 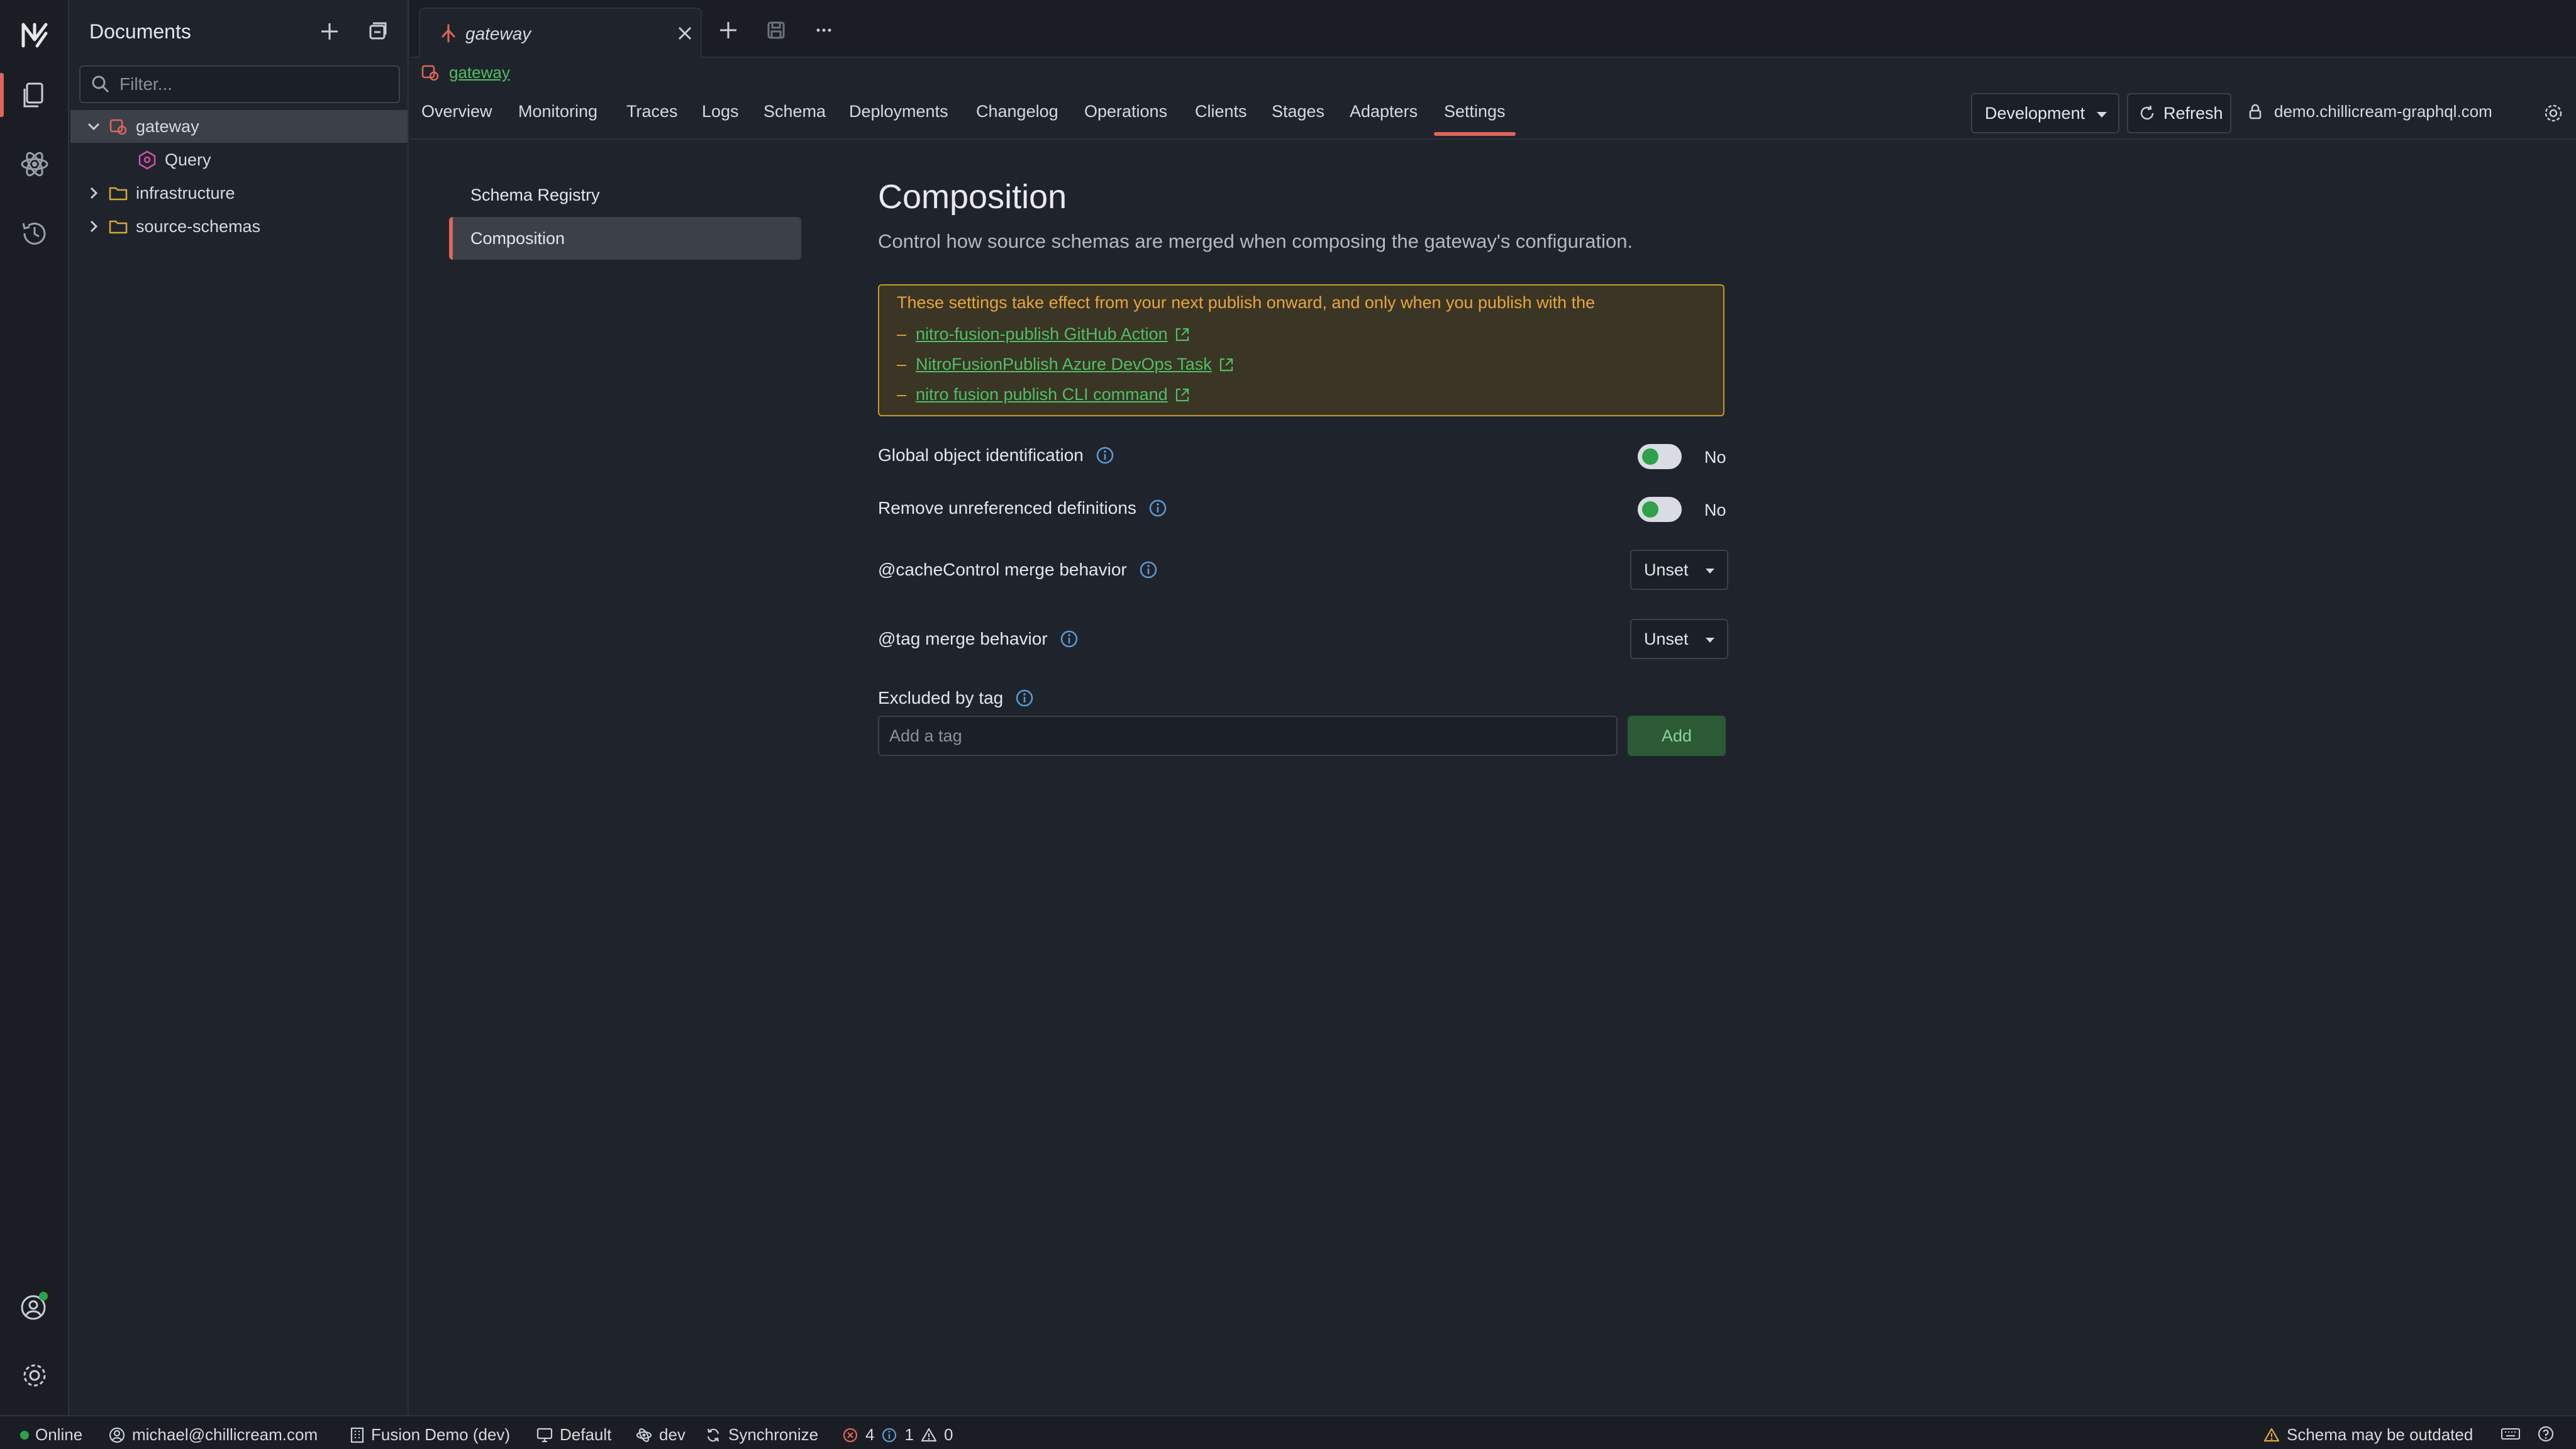 What do you see at coordinates (625, 195) in the screenshot?
I see `menu-schema-registry: Schema Registry` at bounding box center [625, 195].